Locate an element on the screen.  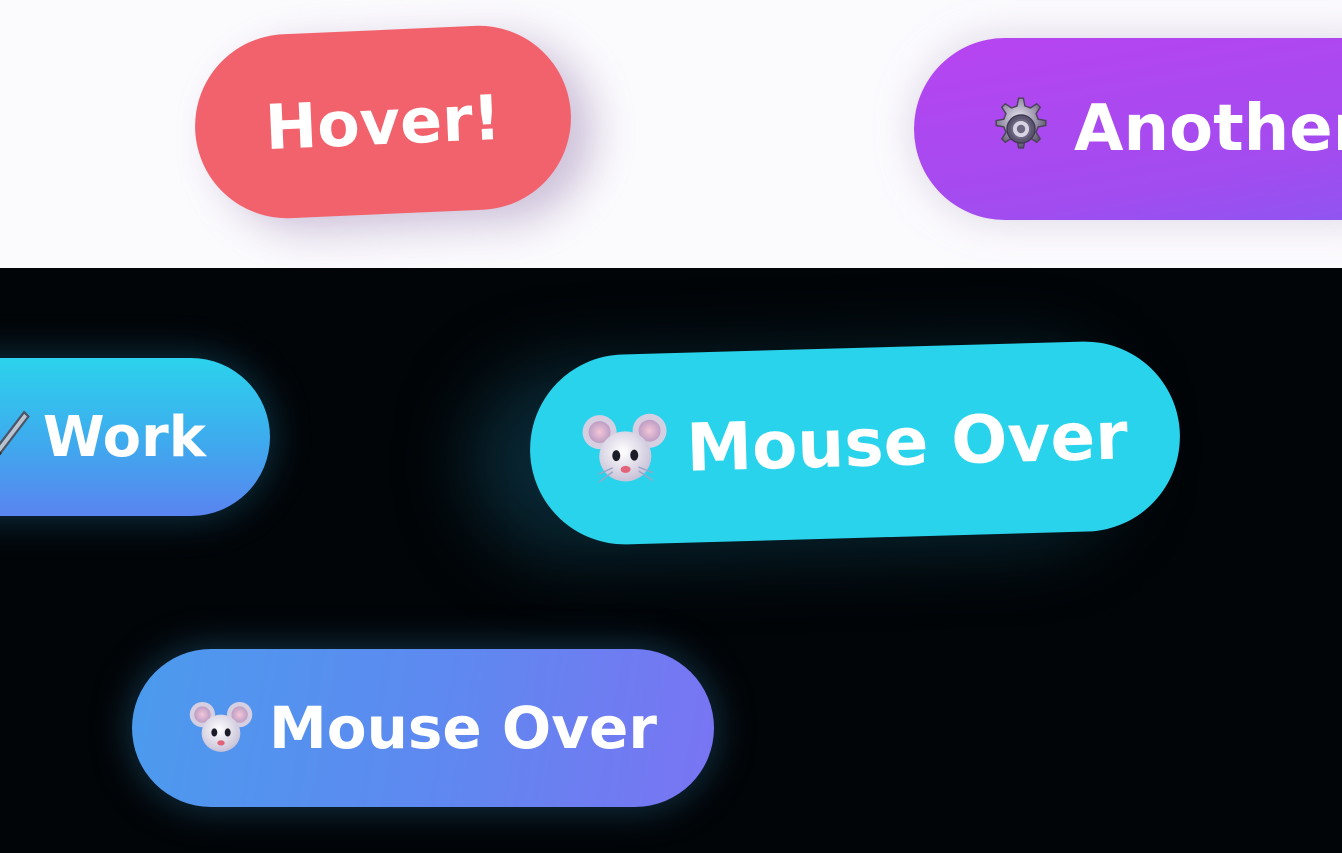
hover-button: Hover! is located at coordinates (383, 122).